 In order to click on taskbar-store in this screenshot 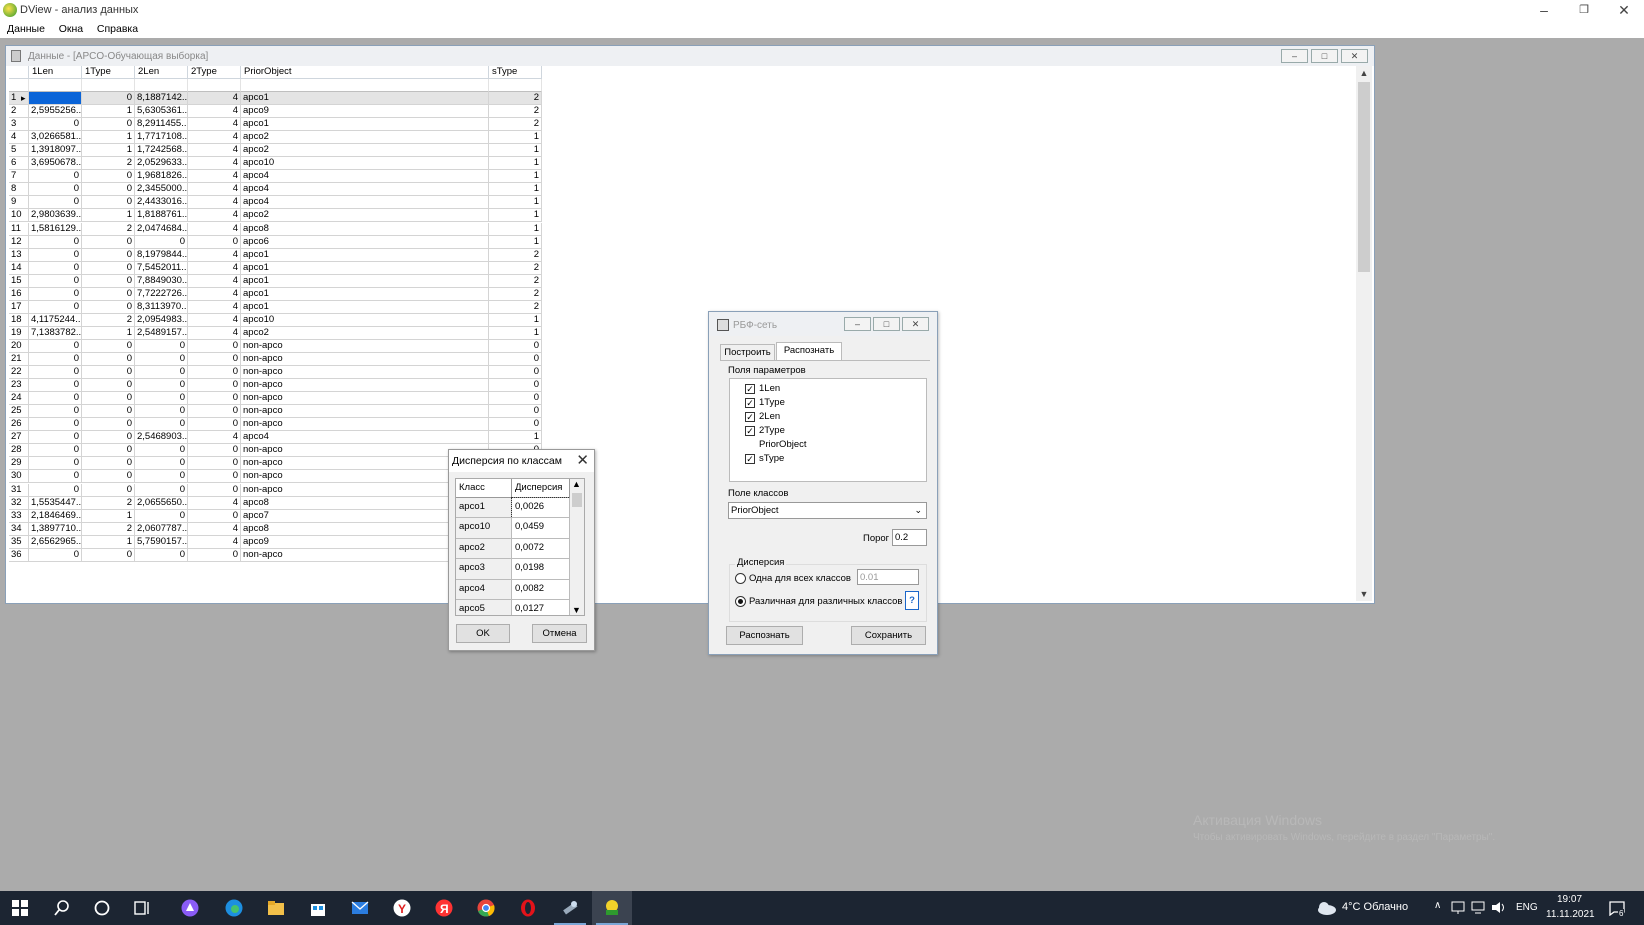, I will do `click(318, 908)`.